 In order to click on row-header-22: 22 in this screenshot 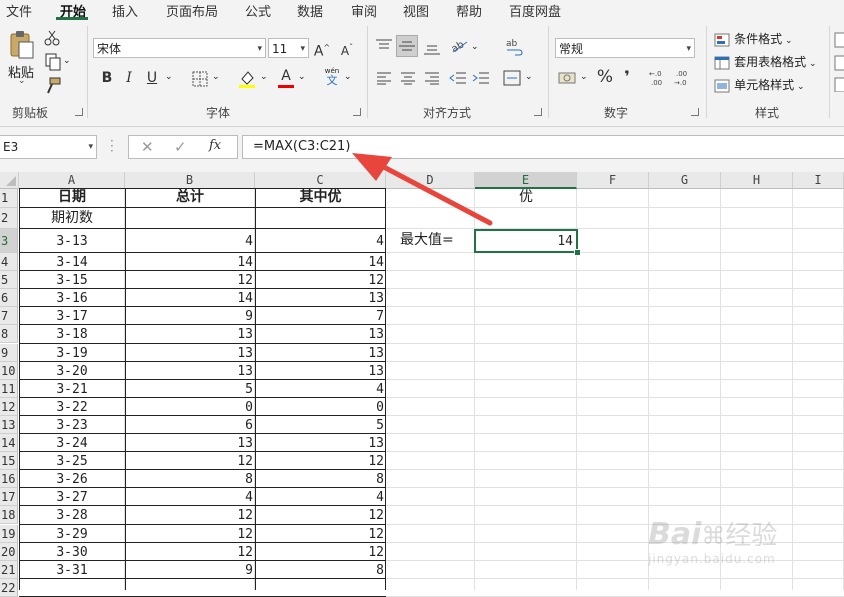, I will do `click(9, 587)`.